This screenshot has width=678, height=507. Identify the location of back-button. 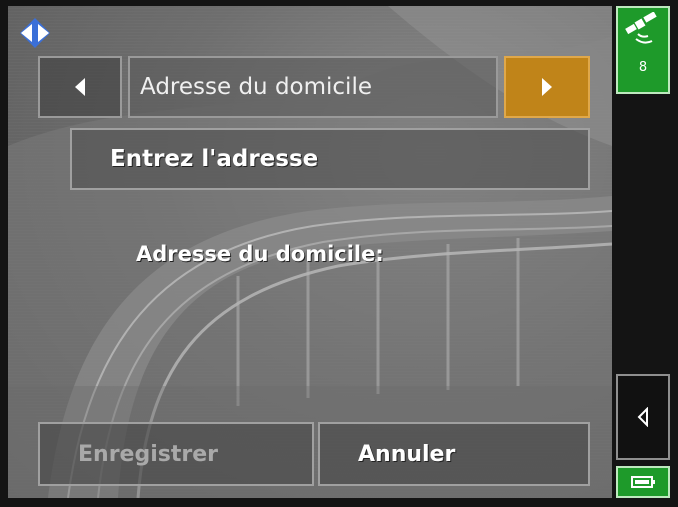
(643, 417).